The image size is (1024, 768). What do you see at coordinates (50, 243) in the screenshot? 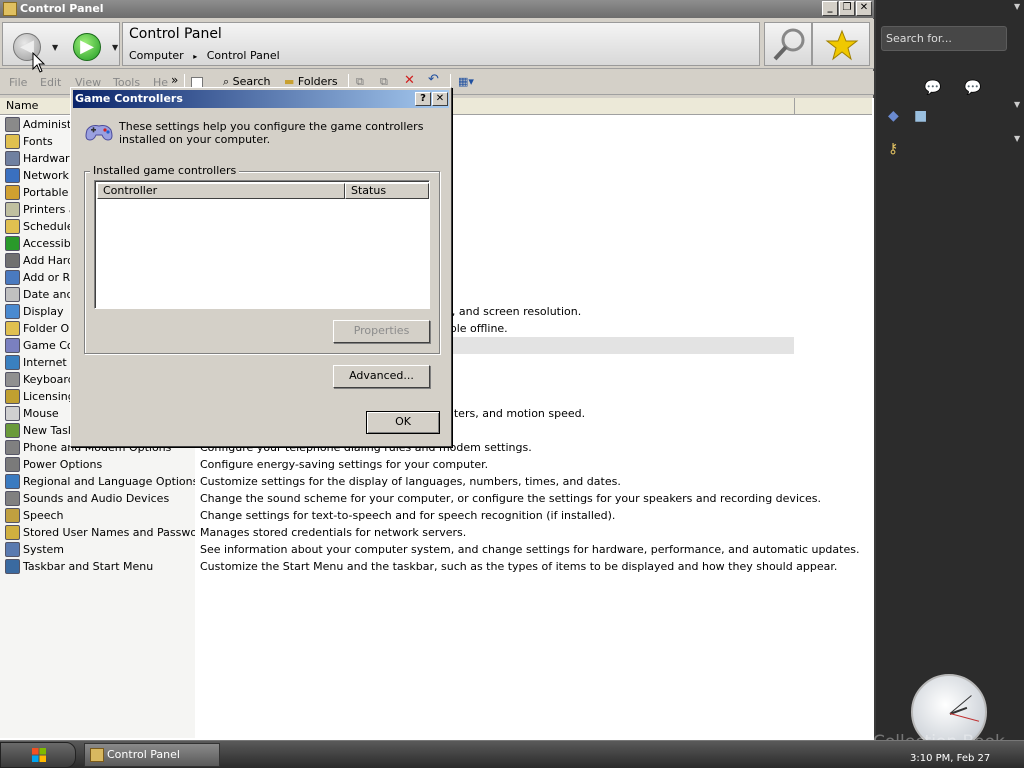
I see `list-item-name: Accessibil` at bounding box center [50, 243].